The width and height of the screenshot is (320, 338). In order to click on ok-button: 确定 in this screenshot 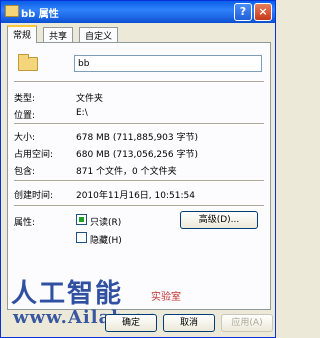, I will do `click(131, 323)`.